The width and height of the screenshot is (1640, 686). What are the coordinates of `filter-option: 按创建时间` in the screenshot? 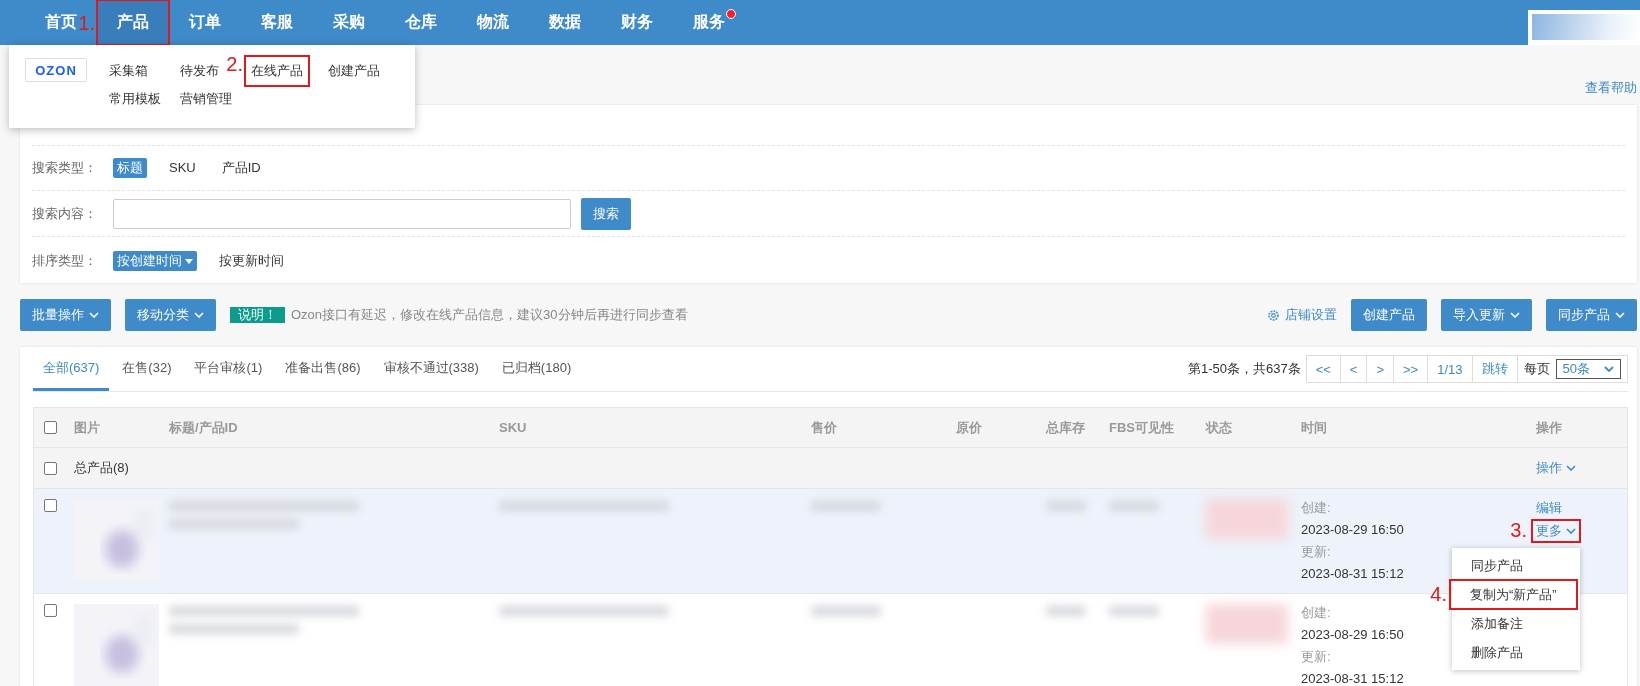 It's located at (155, 261).